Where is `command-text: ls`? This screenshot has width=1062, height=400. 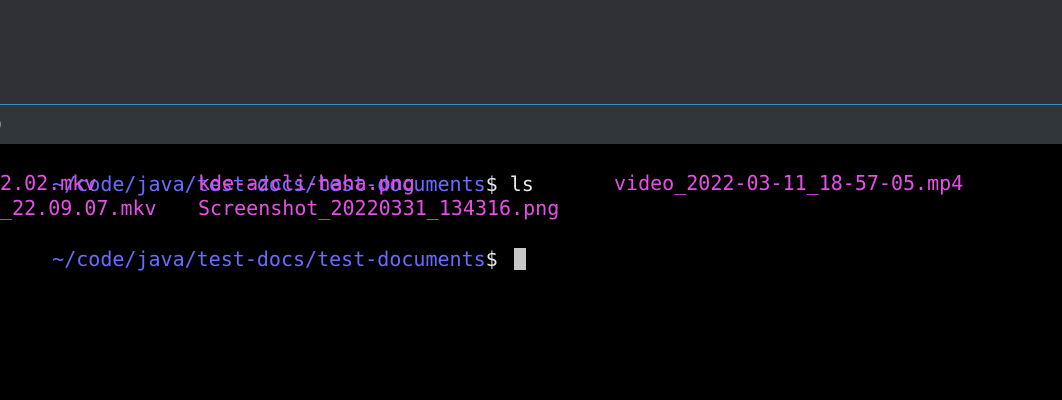 command-text: ls is located at coordinates (521, 183).